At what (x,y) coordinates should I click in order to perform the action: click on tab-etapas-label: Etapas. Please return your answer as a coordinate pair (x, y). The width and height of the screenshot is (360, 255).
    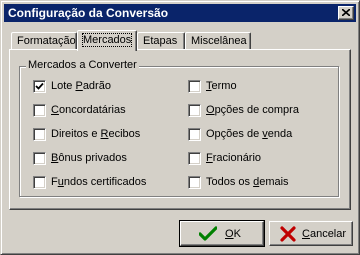
    Looking at the image, I should click on (160, 41).